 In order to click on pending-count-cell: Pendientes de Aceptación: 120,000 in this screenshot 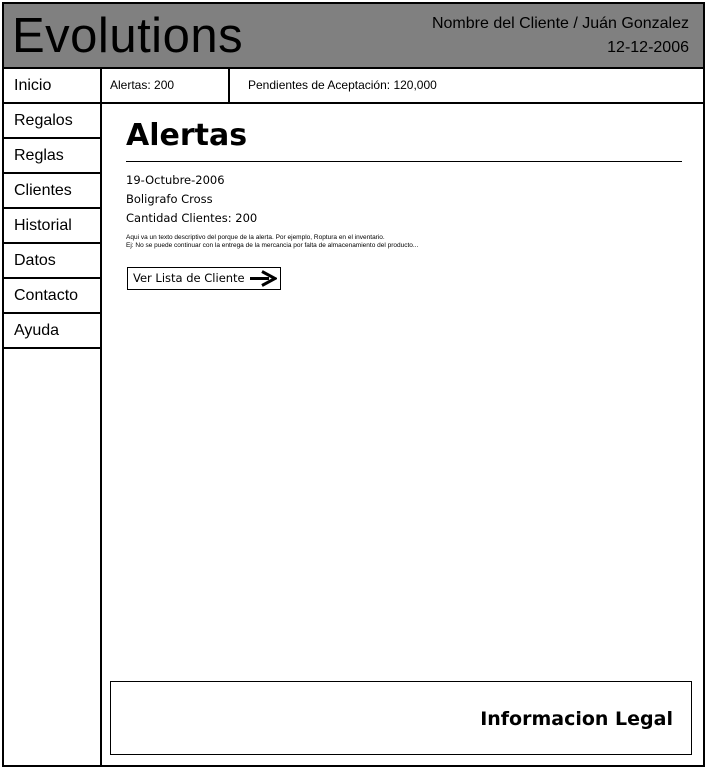, I will do `click(342, 85)`.